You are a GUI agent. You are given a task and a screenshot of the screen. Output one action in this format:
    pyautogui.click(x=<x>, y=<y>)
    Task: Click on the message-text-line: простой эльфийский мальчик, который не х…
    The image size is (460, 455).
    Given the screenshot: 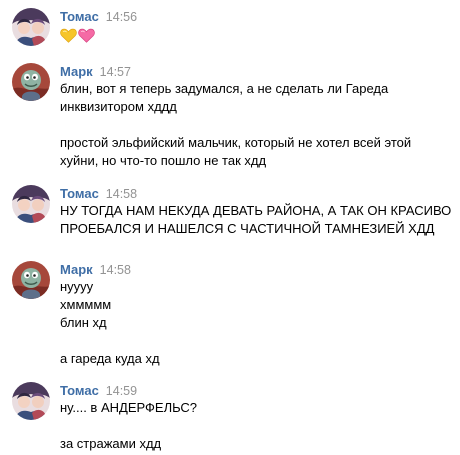 What is the action you would take?
    pyautogui.click(x=236, y=142)
    